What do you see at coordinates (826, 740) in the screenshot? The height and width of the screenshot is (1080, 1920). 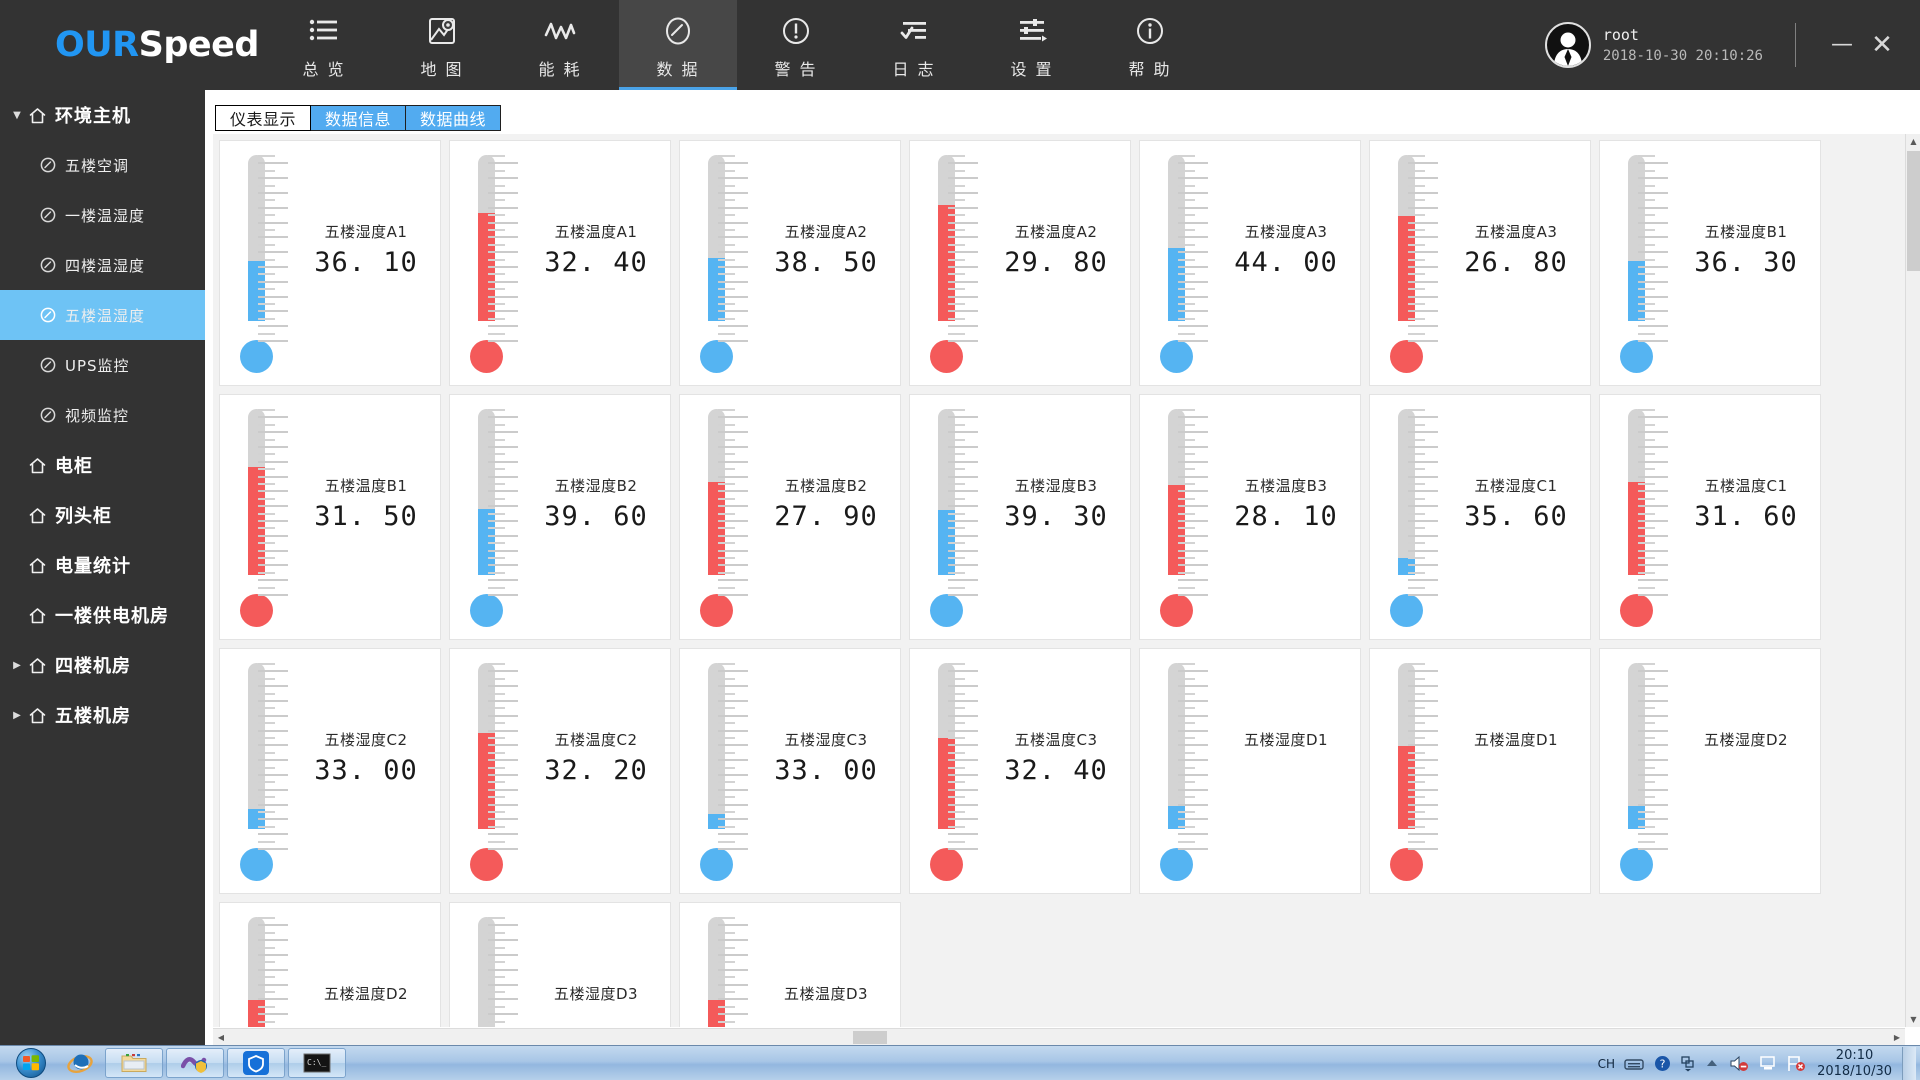 I see `gauge-label: 五楼湿度C3` at bounding box center [826, 740].